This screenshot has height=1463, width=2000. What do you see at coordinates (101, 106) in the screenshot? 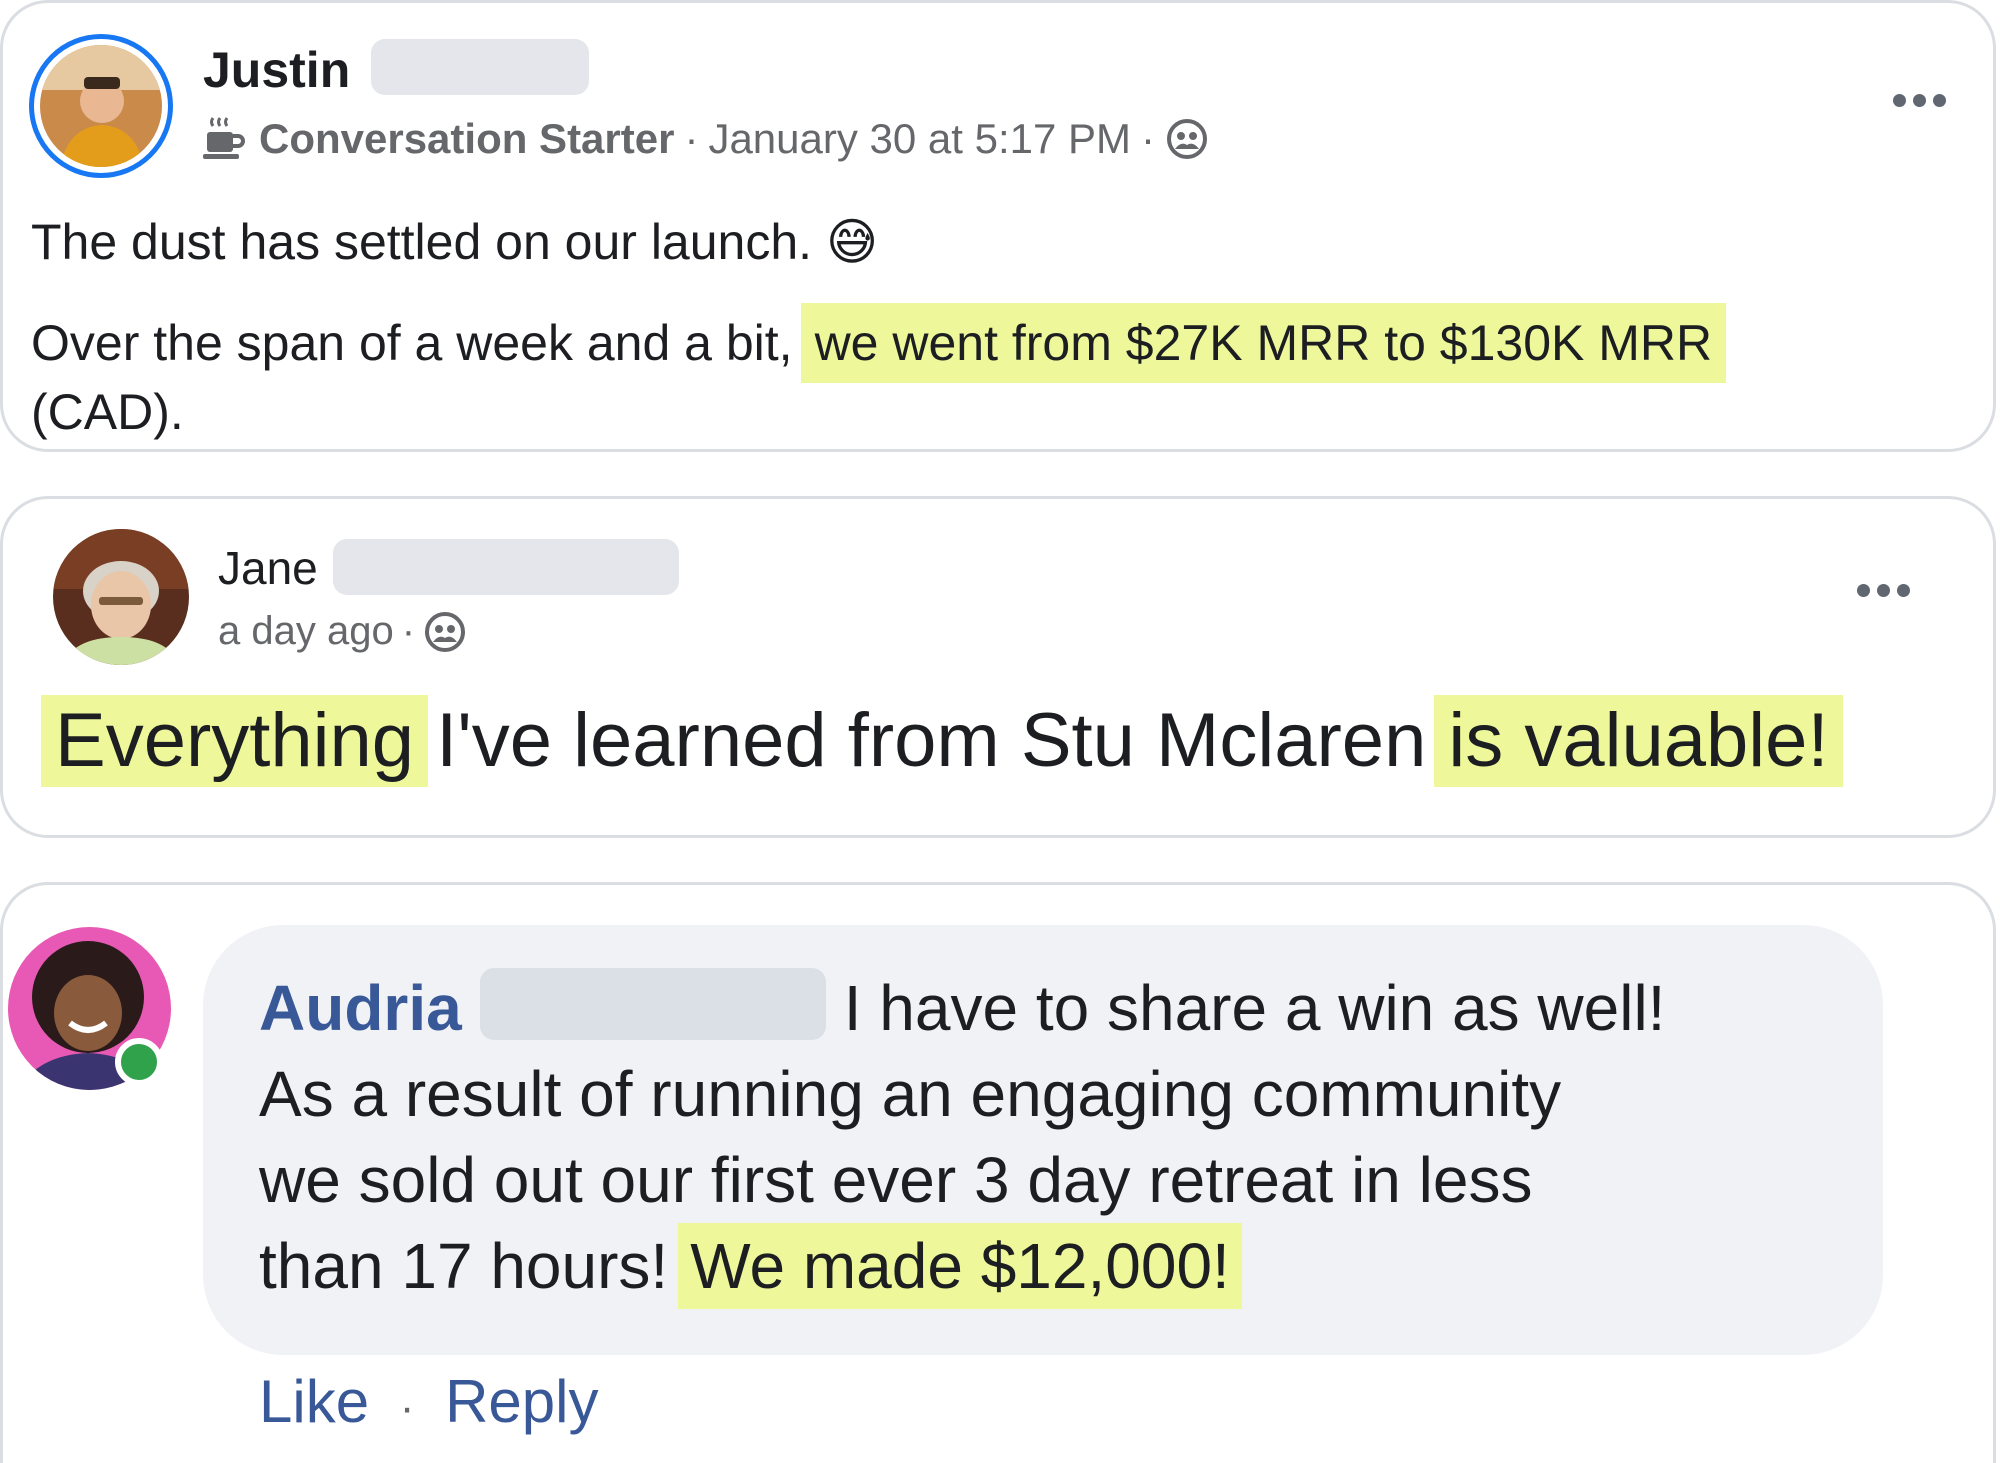
I see `avatar-justin` at bounding box center [101, 106].